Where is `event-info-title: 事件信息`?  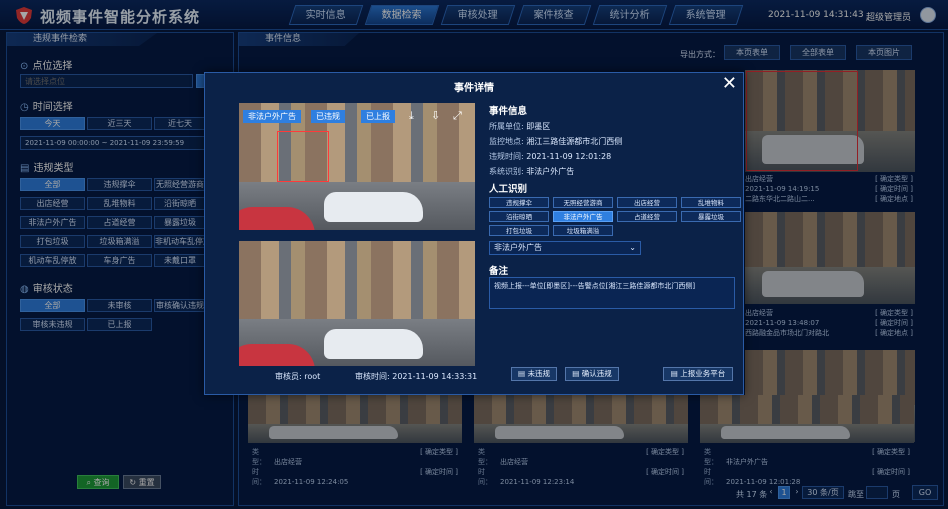
event-info-title: 事件信息 is located at coordinates (508, 111).